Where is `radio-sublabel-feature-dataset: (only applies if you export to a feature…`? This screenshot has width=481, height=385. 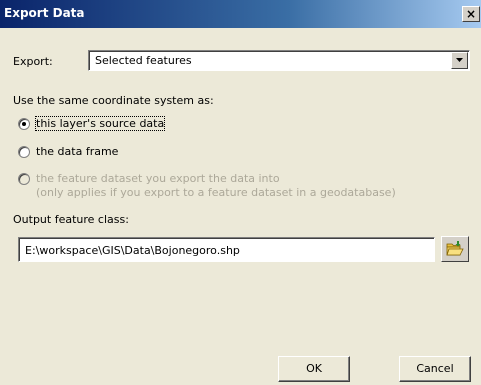 radio-sublabel-feature-dataset: (only applies if you export to a feature… is located at coordinates (216, 192).